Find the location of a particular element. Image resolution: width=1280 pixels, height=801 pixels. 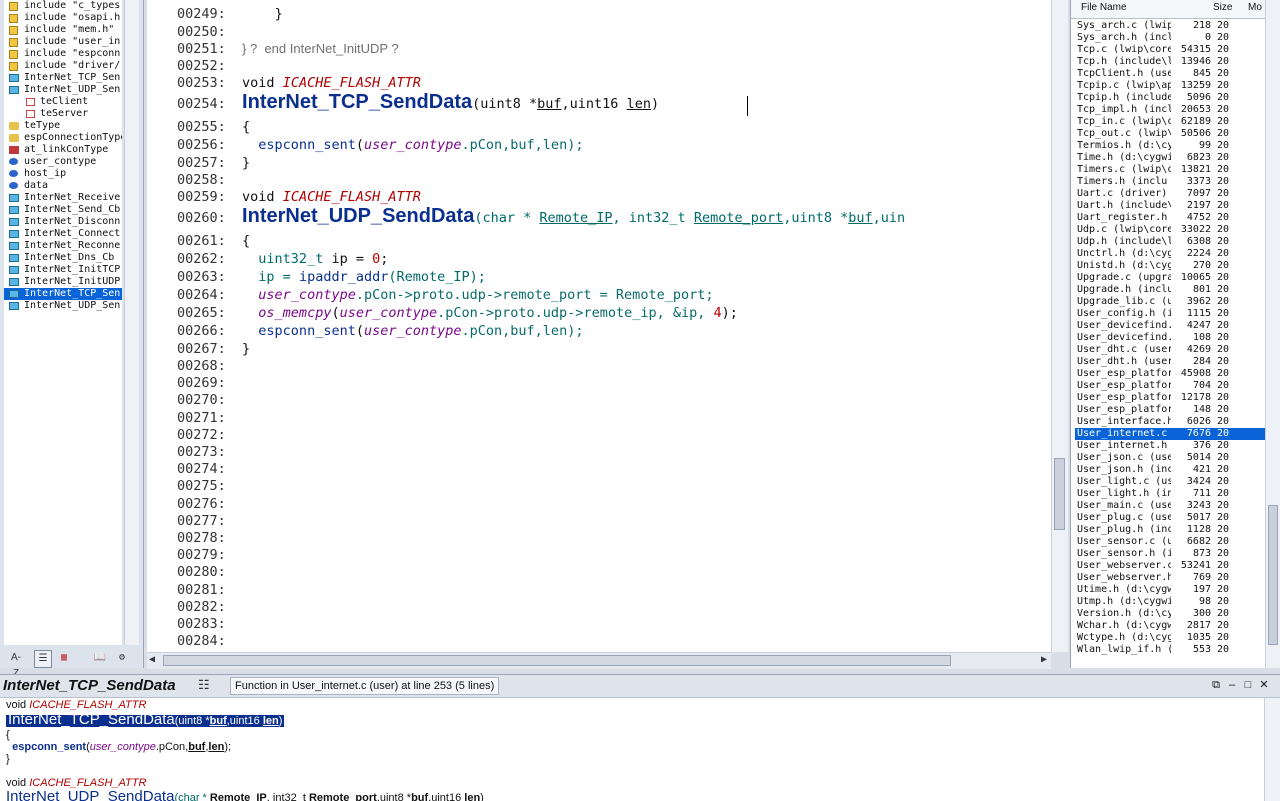

symbol-item: InterNet_Dns_Cb is located at coordinates (63, 258).